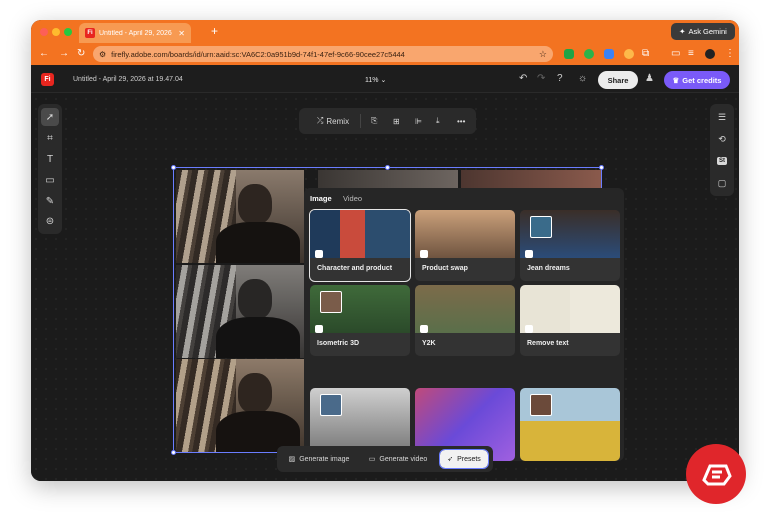  I want to click on reload-icon: ↻, so click(81, 53).